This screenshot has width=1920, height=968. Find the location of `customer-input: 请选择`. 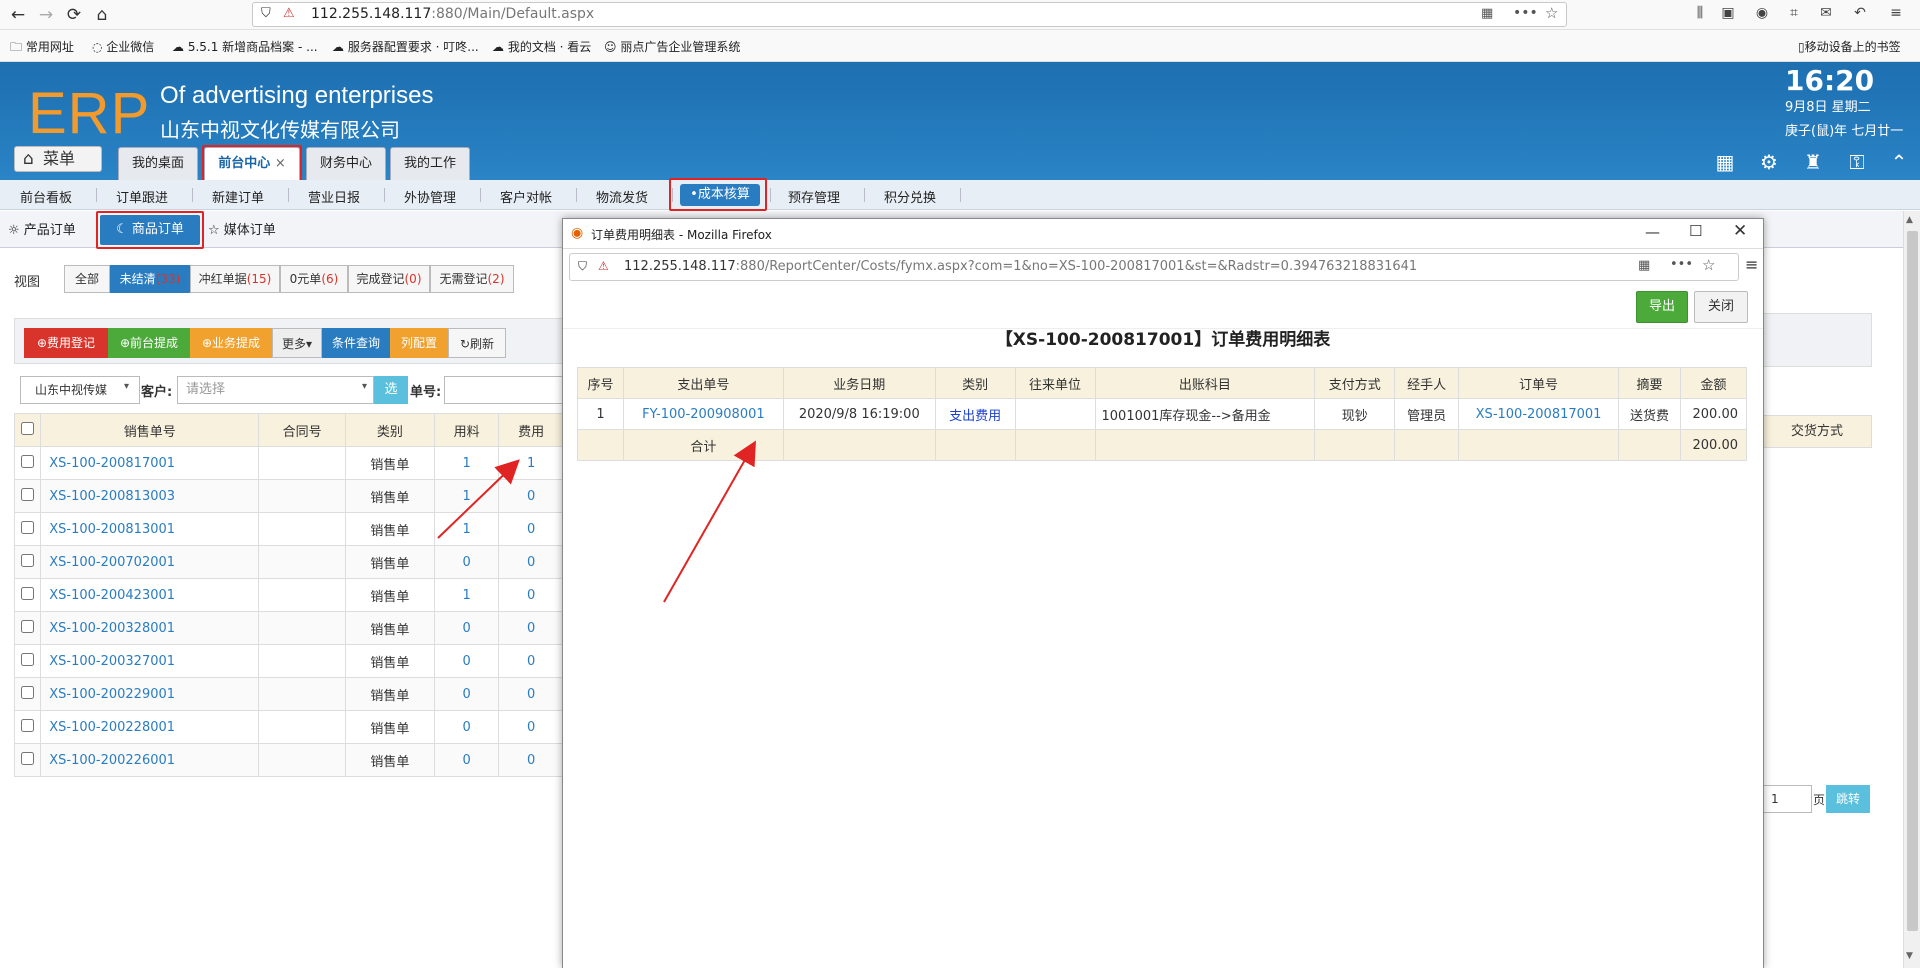

customer-input: 请选择 is located at coordinates (275, 390).